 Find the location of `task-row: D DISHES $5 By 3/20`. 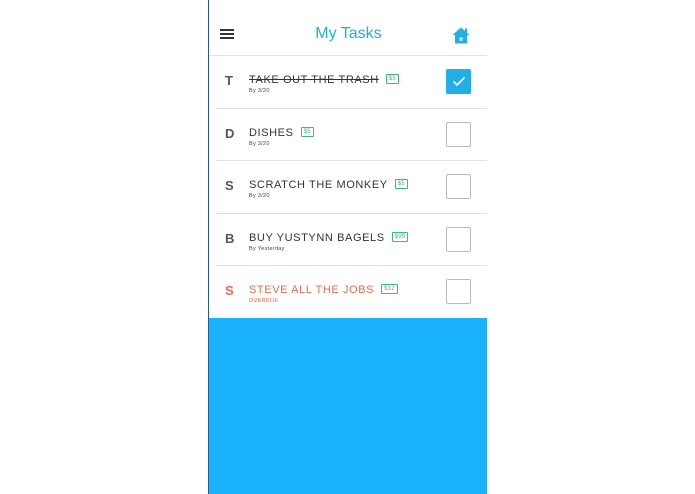

task-row: D DISHES $5 By 3/20 is located at coordinates (351, 135).